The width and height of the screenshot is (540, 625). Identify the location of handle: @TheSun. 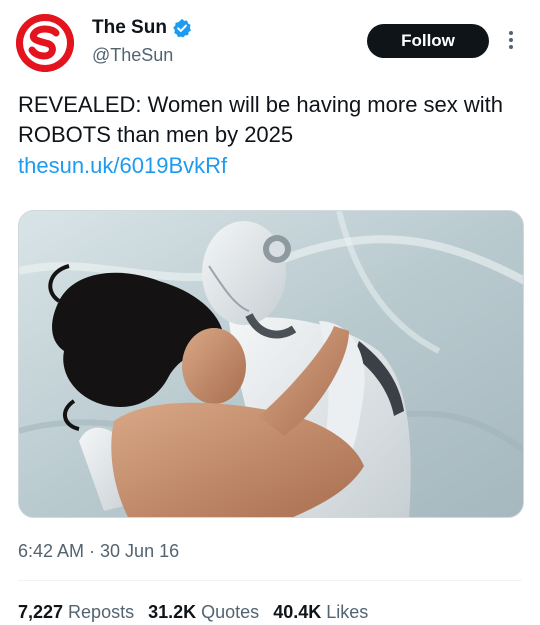
(132, 55).